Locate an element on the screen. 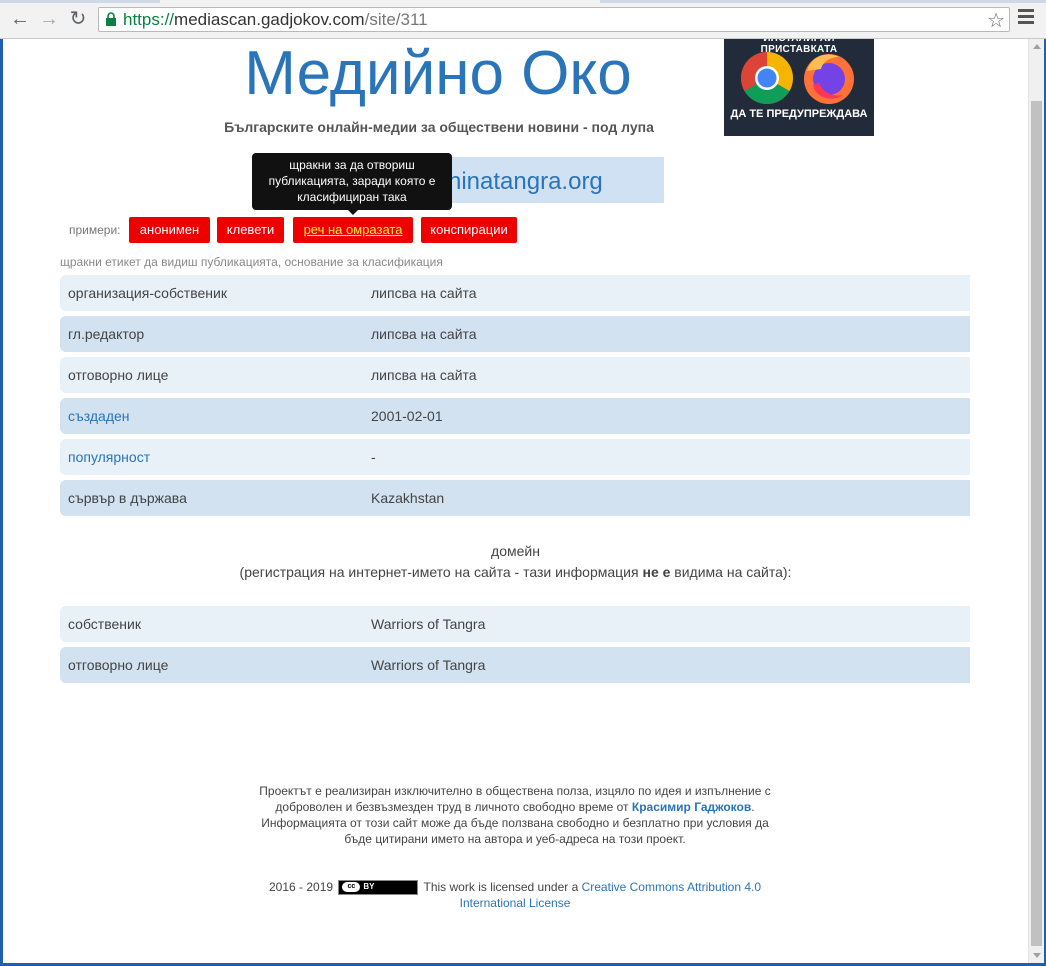 This screenshot has height=966, width=1046. domain-row-key: собственик is located at coordinates (104, 624).